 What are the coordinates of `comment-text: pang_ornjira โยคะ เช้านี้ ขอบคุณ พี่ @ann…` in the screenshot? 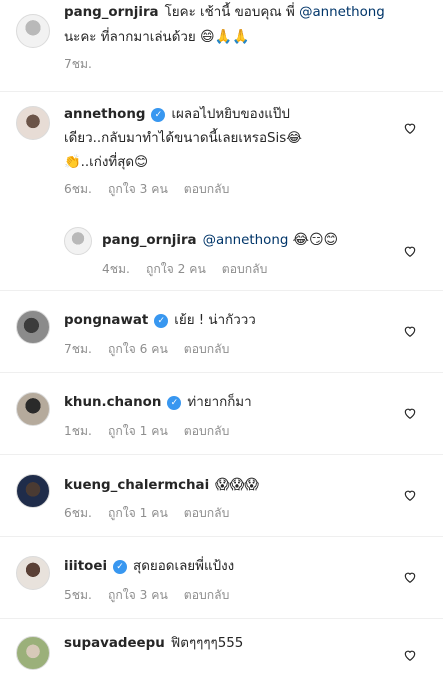 It's located at (224, 25).